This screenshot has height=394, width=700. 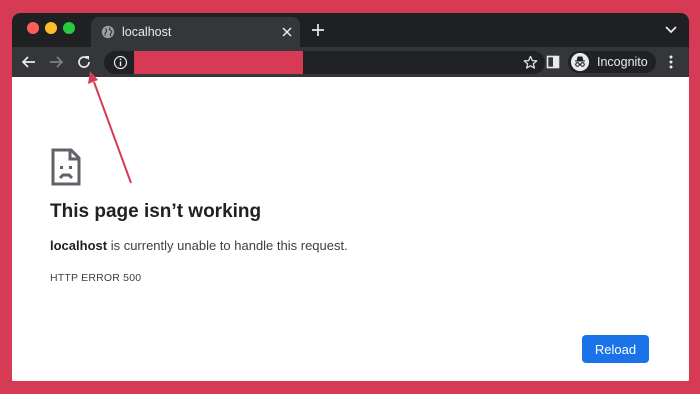 I want to click on incognito-label: Incognito, so click(x=622, y=62).